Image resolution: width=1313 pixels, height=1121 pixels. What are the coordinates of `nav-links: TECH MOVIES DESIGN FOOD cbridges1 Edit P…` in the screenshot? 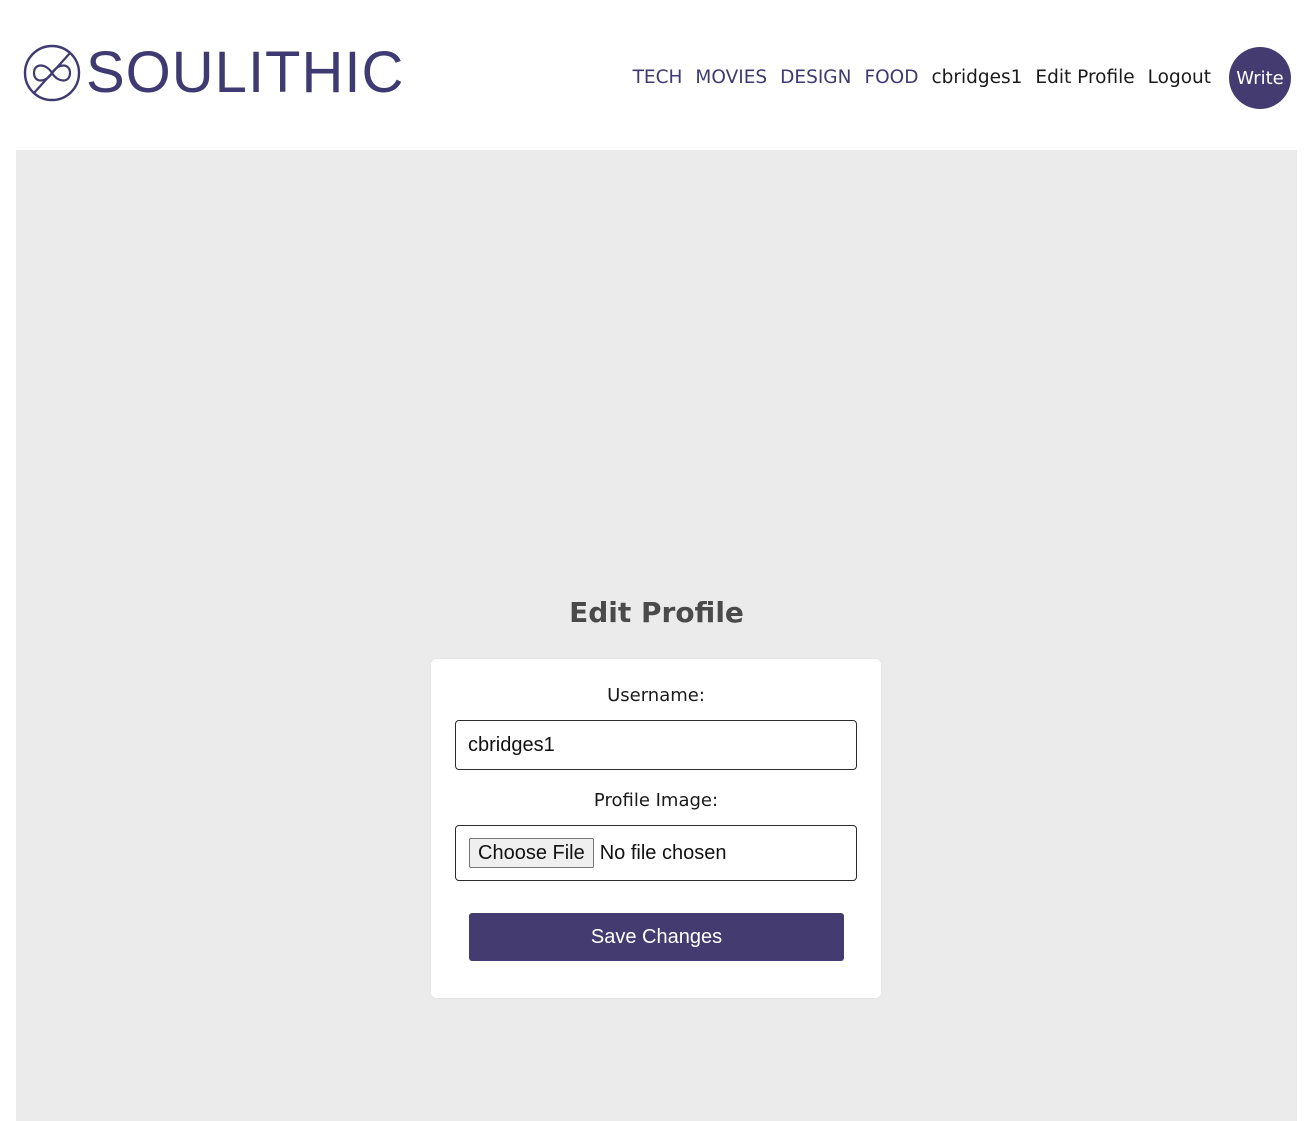 It's located at (922, 77).